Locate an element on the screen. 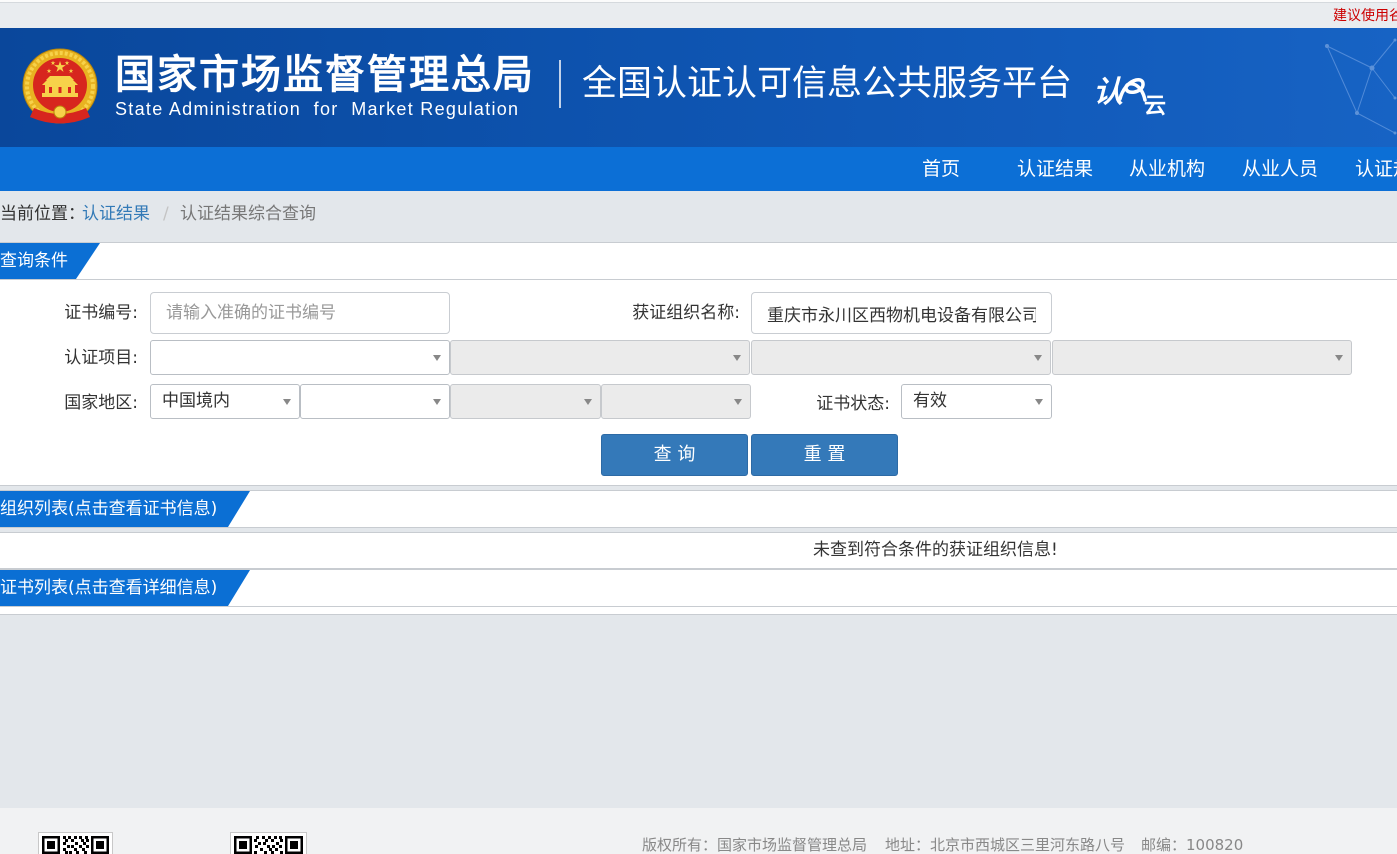 The height and width of the screenshot is (854, 1397). cert-no-input is located at coordinates (300, 313).